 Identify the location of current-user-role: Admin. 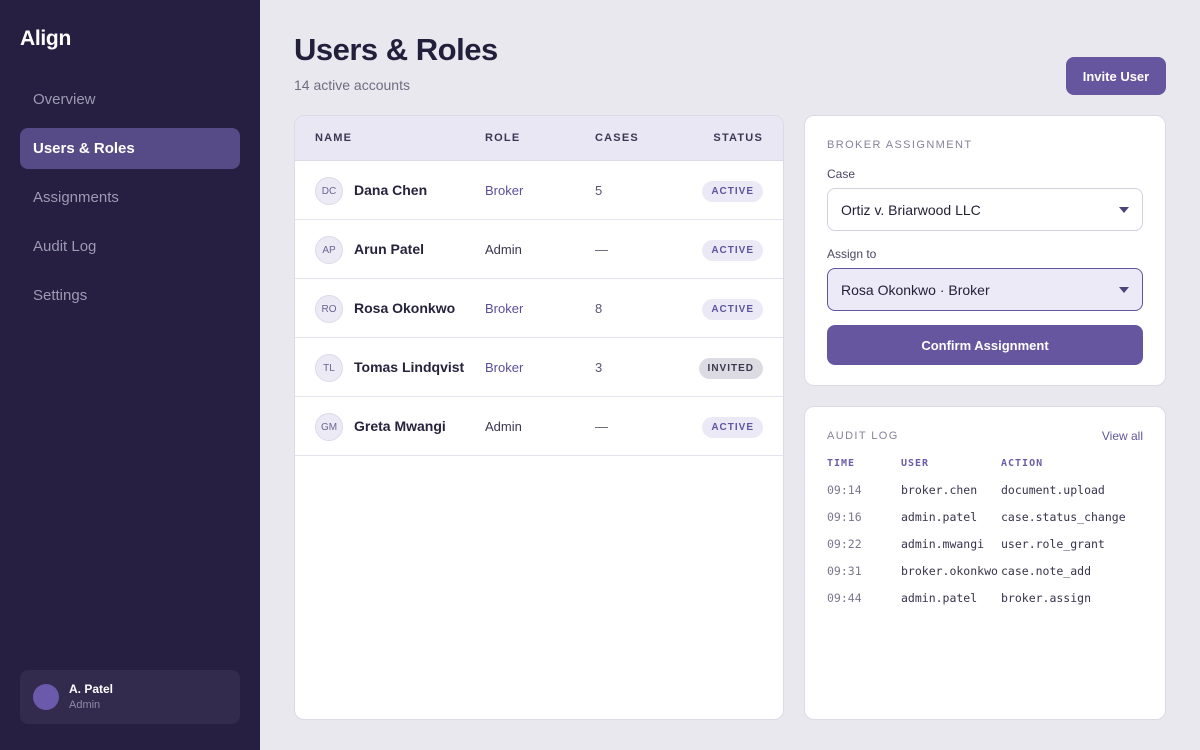
(85, 705).